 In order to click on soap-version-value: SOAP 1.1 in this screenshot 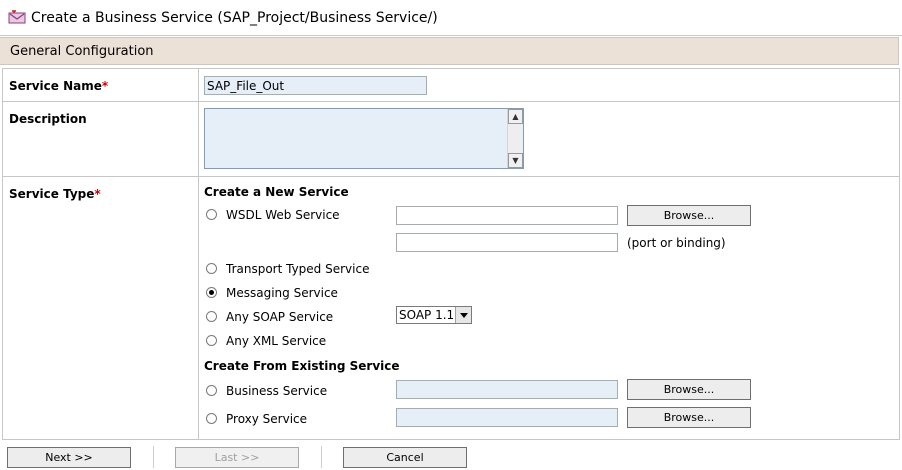, I will do `click(427, 315)`.